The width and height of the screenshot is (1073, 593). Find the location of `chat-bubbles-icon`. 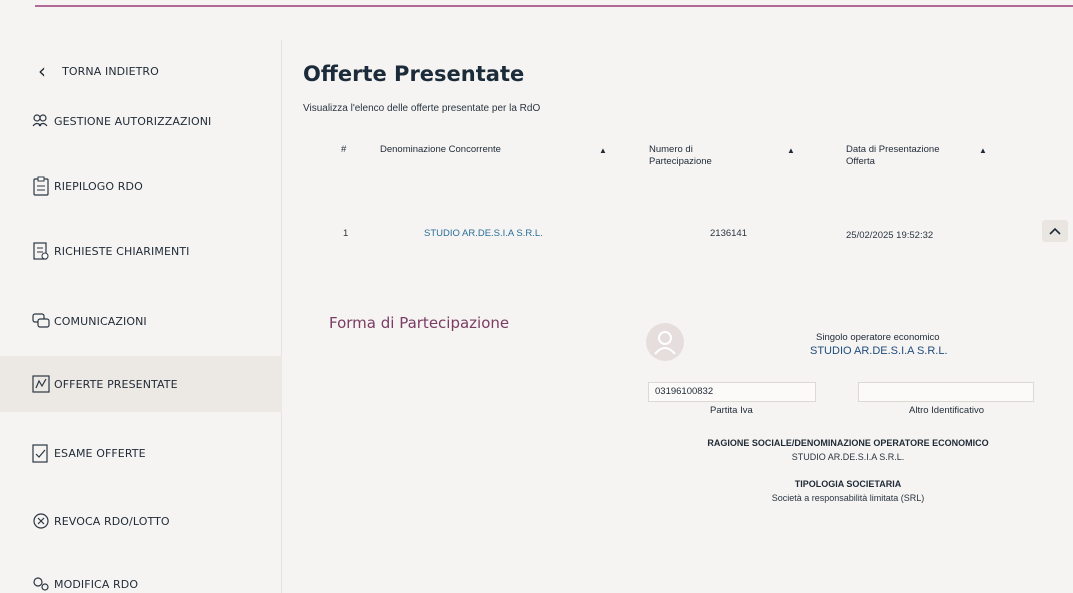

chat-bubbles-icon is located at coordinates (41, 321).